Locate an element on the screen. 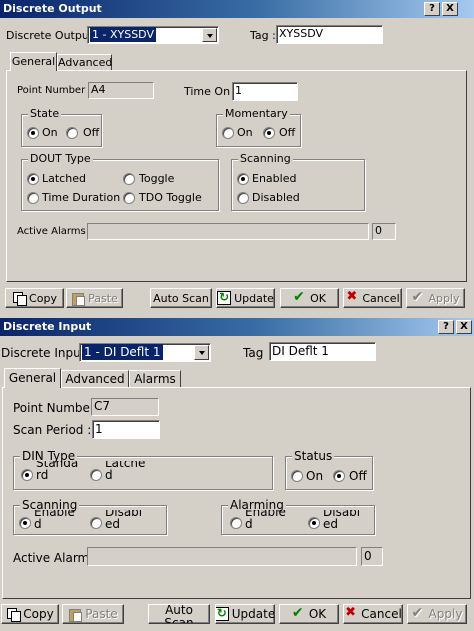 The width and height of the screenshot is (474, 631). alarming-enabled-radio is located at coordinates (236, 523).